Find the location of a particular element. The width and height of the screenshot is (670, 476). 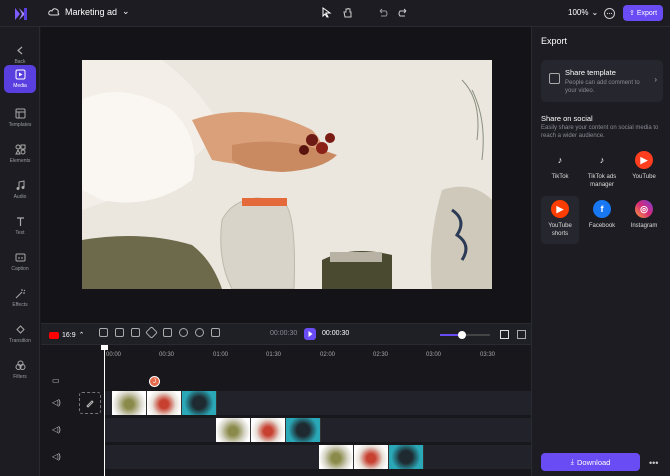

sidebar-item-effects: Effects is located at coordinates (20, 298).